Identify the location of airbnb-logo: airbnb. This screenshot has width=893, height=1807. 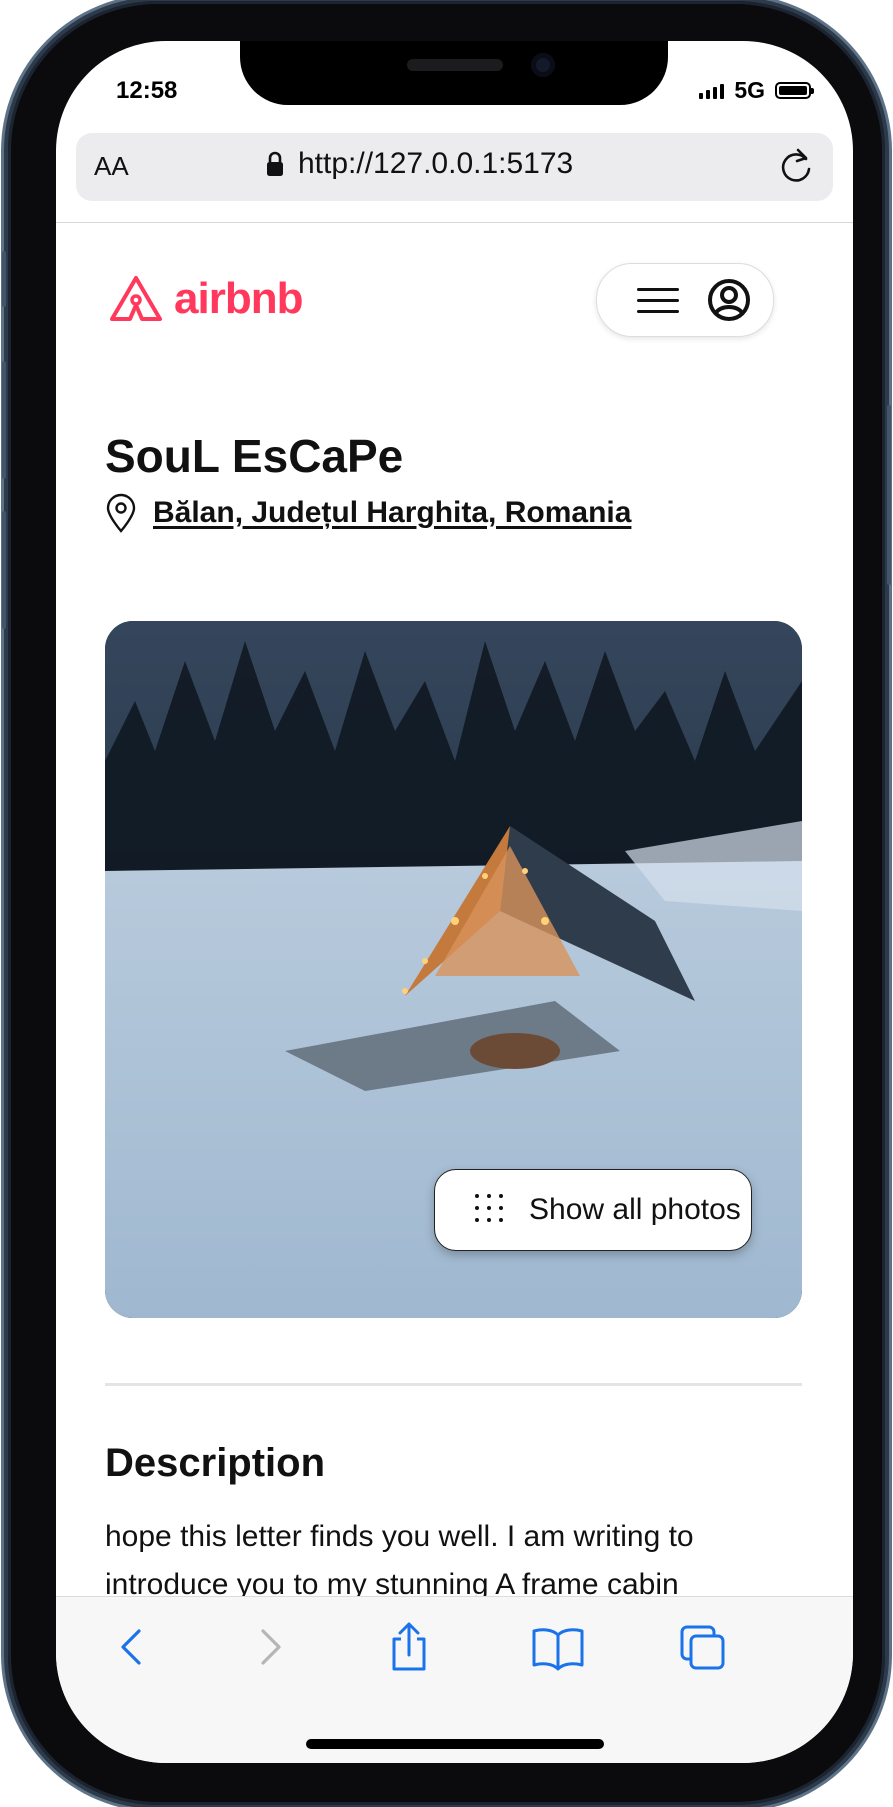
(205, 299).